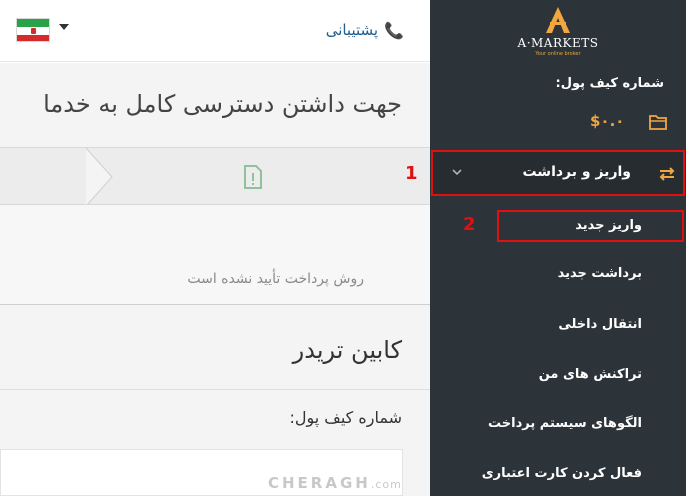 The image size is (686, 496). Describe the element at coordinates (607, 121) in the screenshot. I see `wallet-balance: $۰.۰` at that location.